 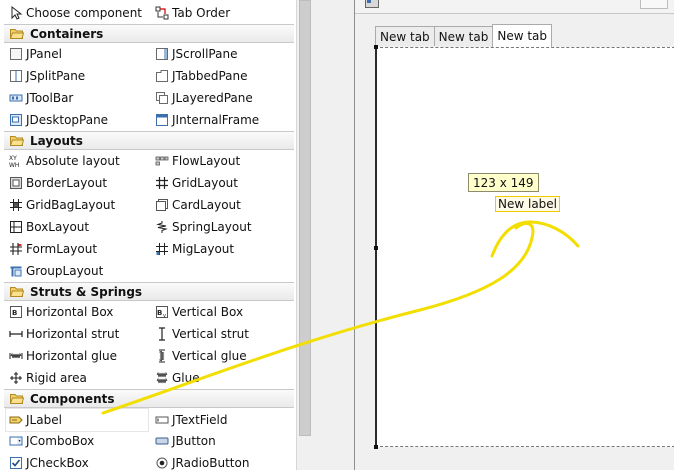 I want to click on form-layout-icon, so click(x=16, y=249).